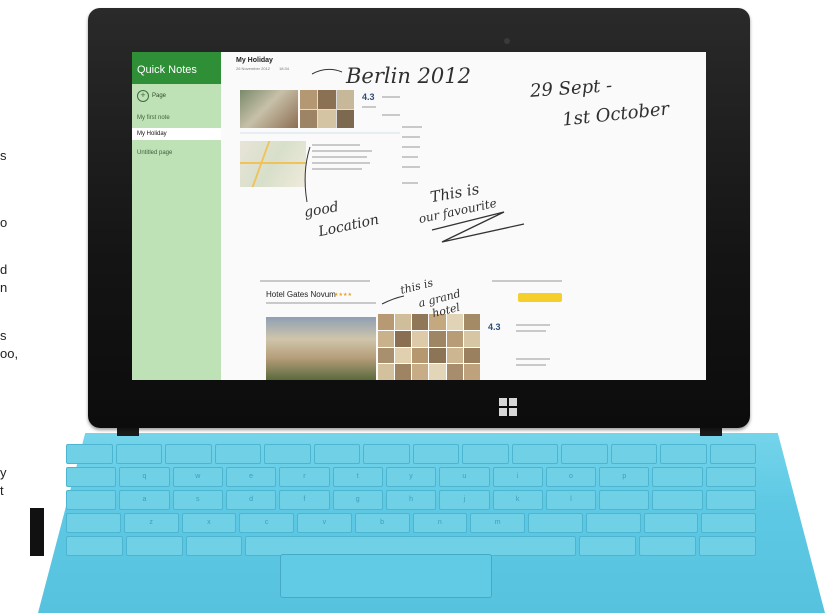 The width and height of the screenshot is (825, 613). What do you see at coordinates (517, 500) in the screenshot?
I see `keyboard-key: k` at bounding box center [517, 500].